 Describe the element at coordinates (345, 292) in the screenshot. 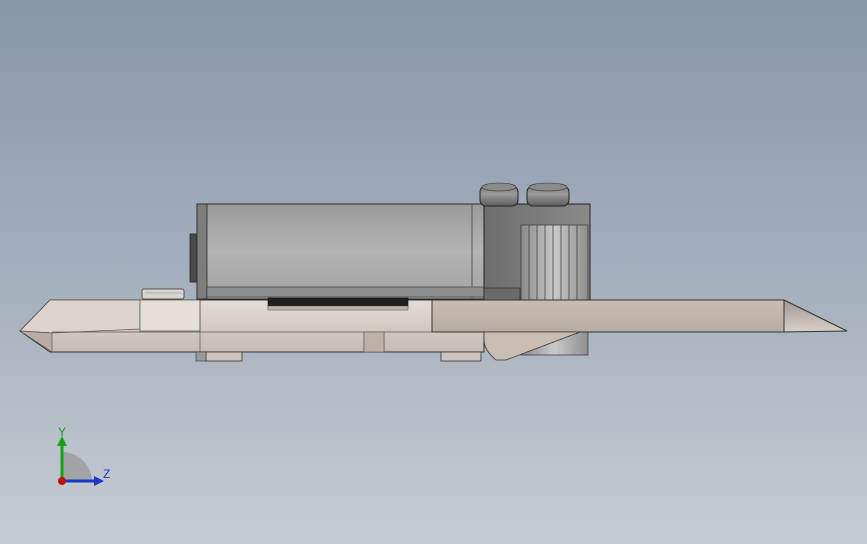

I see `housing-base-rail` at that location.